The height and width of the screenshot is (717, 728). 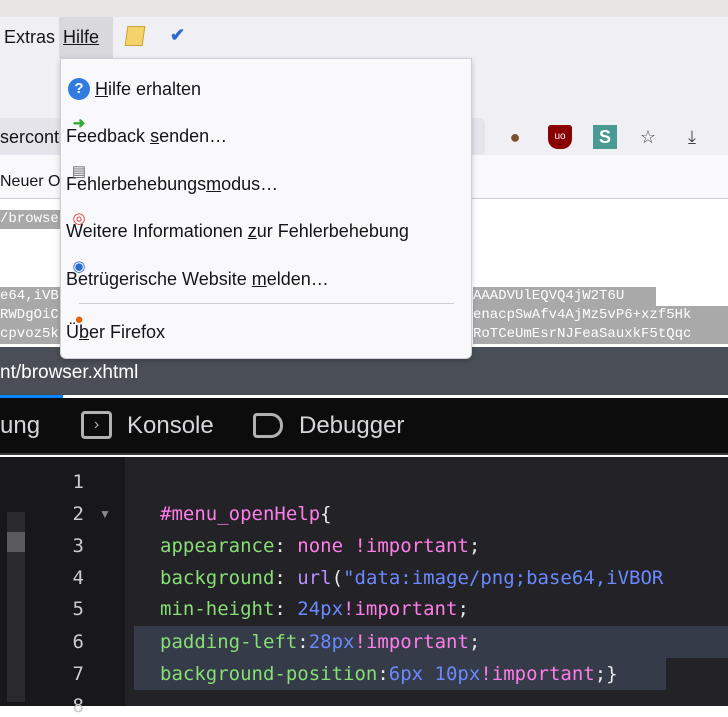 I want to click on line-number: 1, so click(x=78, y=482).